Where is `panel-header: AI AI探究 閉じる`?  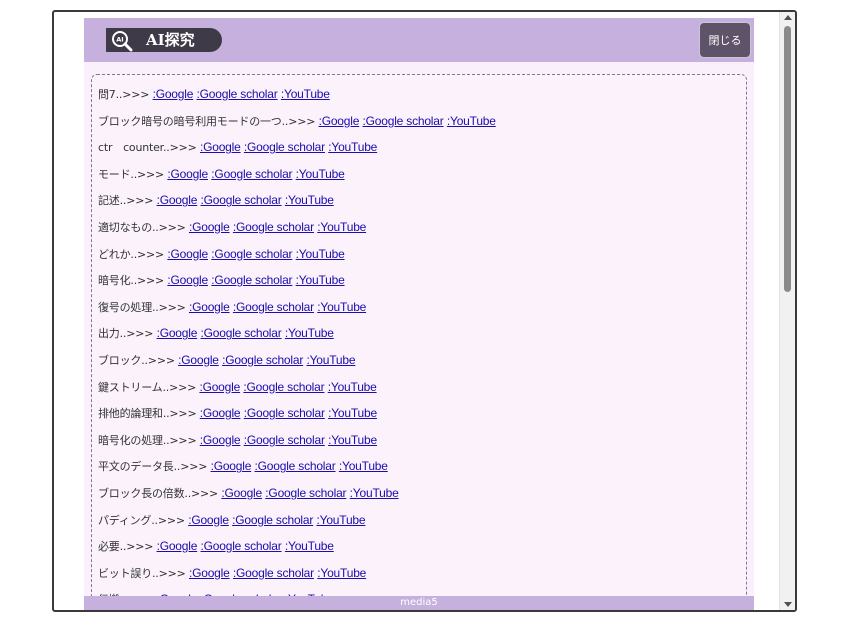
panel-header: AI AI探究 閉じる is located at coordinates (419, 40).